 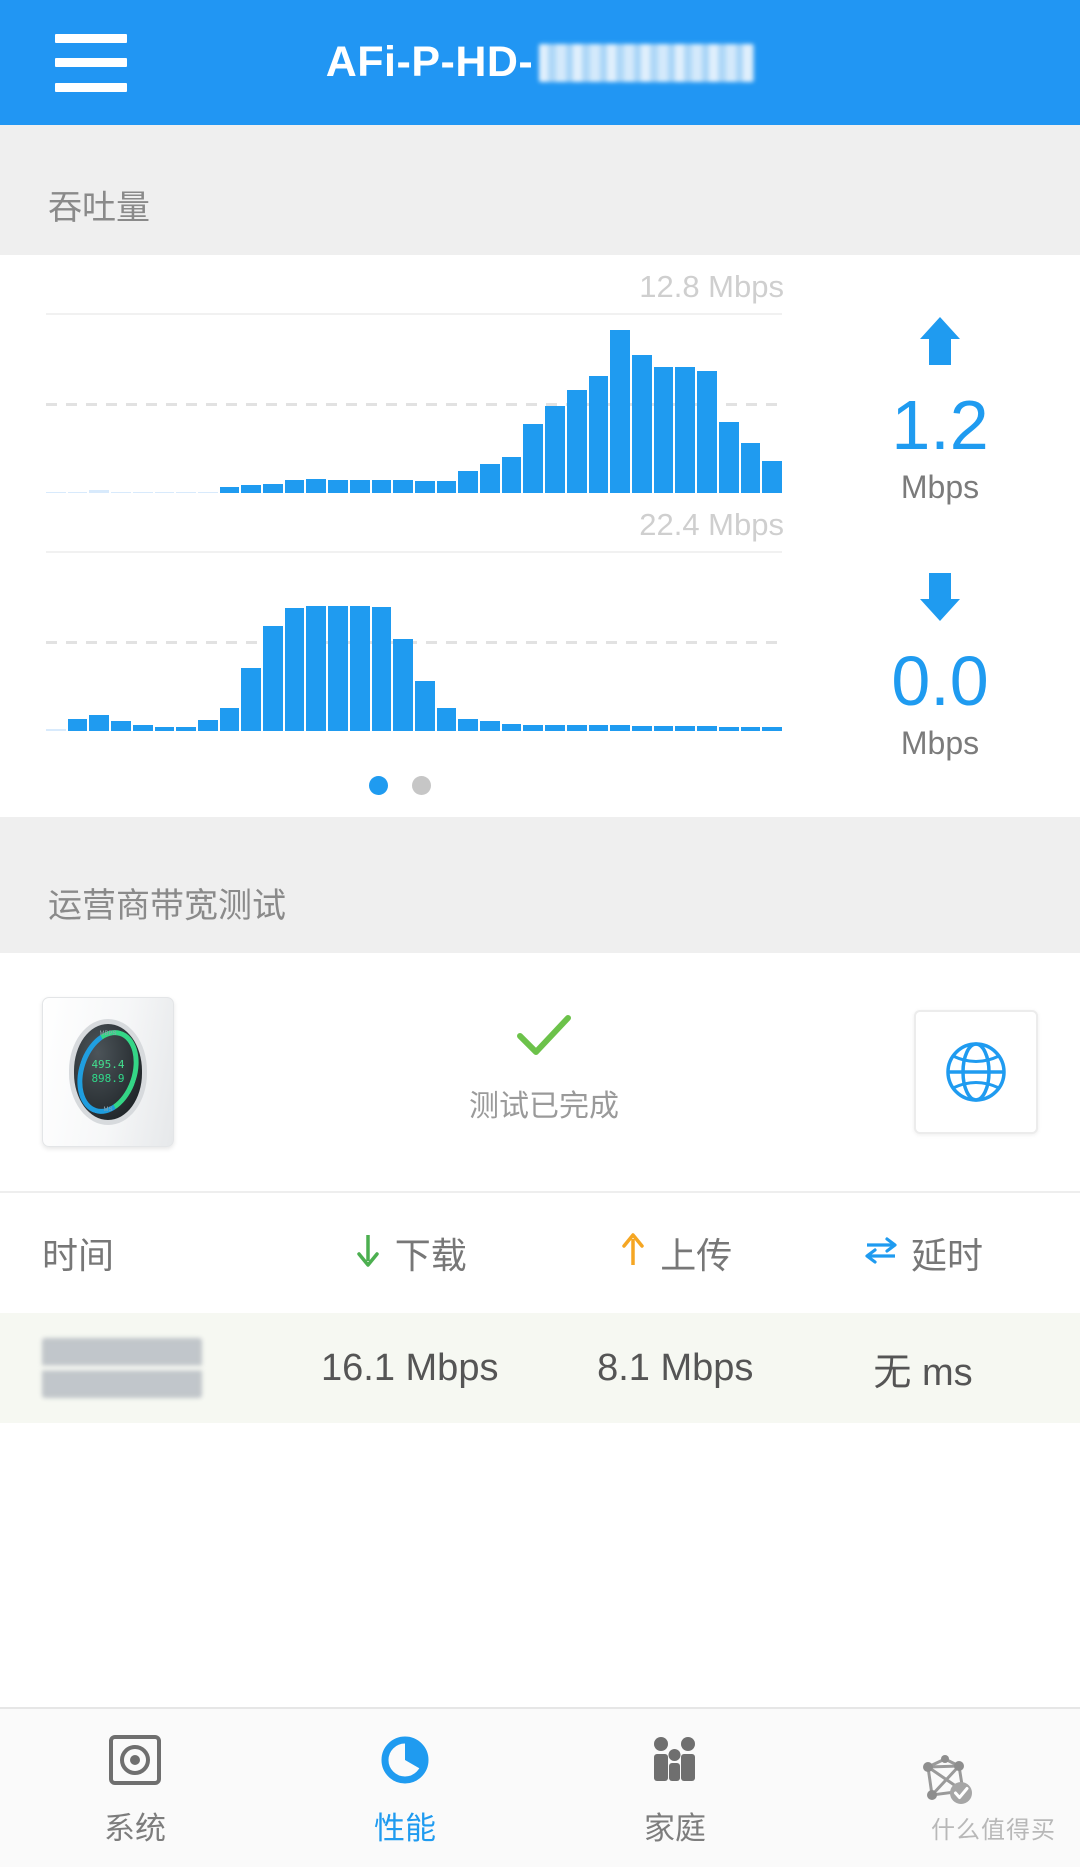 What do you see at coordinates (108, 1110) in the screenshot?
I see `router-readout-cap-bottom: MS` at bounding box center [108, 1110].